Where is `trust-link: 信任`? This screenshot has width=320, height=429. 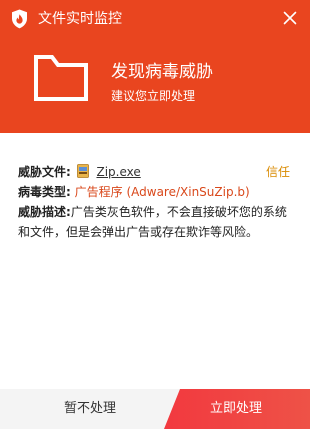 trust-link: 信任 is located at coordinates (278, 172).